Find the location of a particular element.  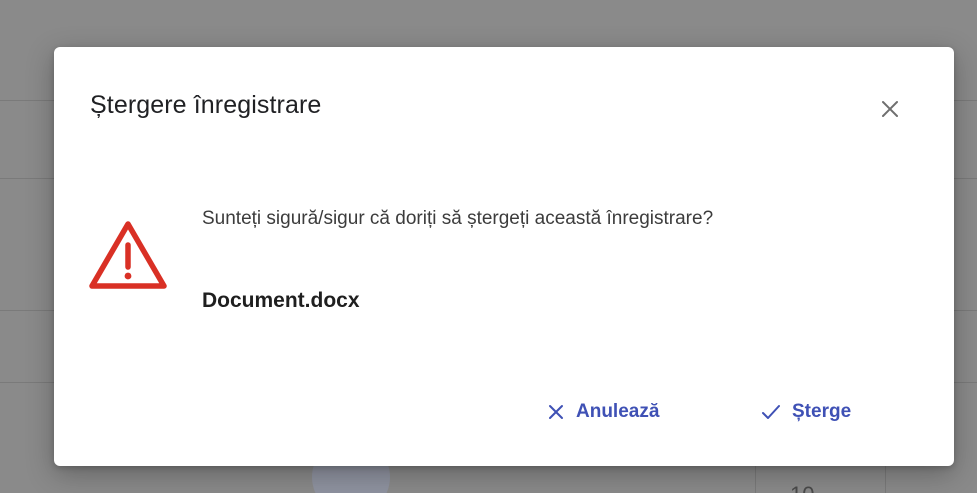

delete-button-label: Șterge is located at coordinates (822, 411).